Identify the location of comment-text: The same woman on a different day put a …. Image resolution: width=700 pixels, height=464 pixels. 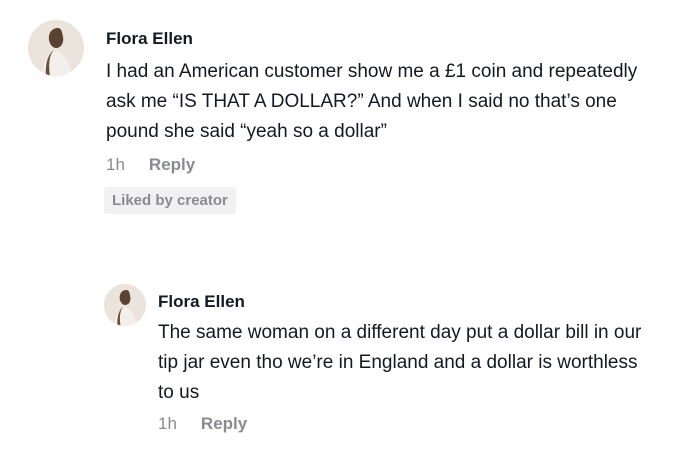
(400, 362).